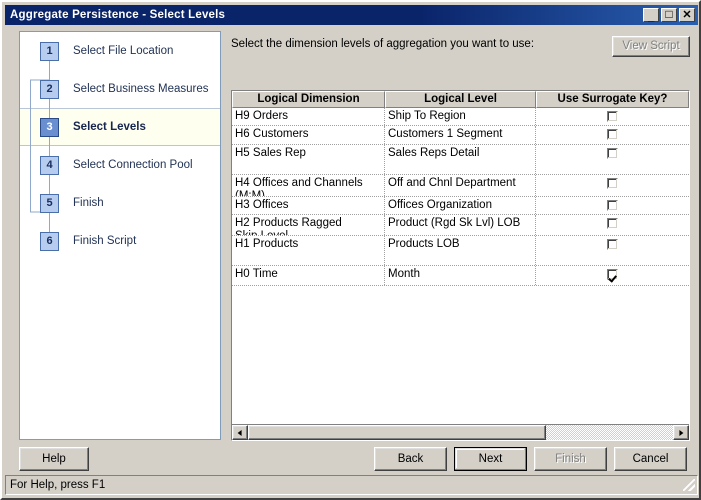 This screenshot has height=500, width=701. I want to click on status-text: For Help, press F1, so click(58, 485).